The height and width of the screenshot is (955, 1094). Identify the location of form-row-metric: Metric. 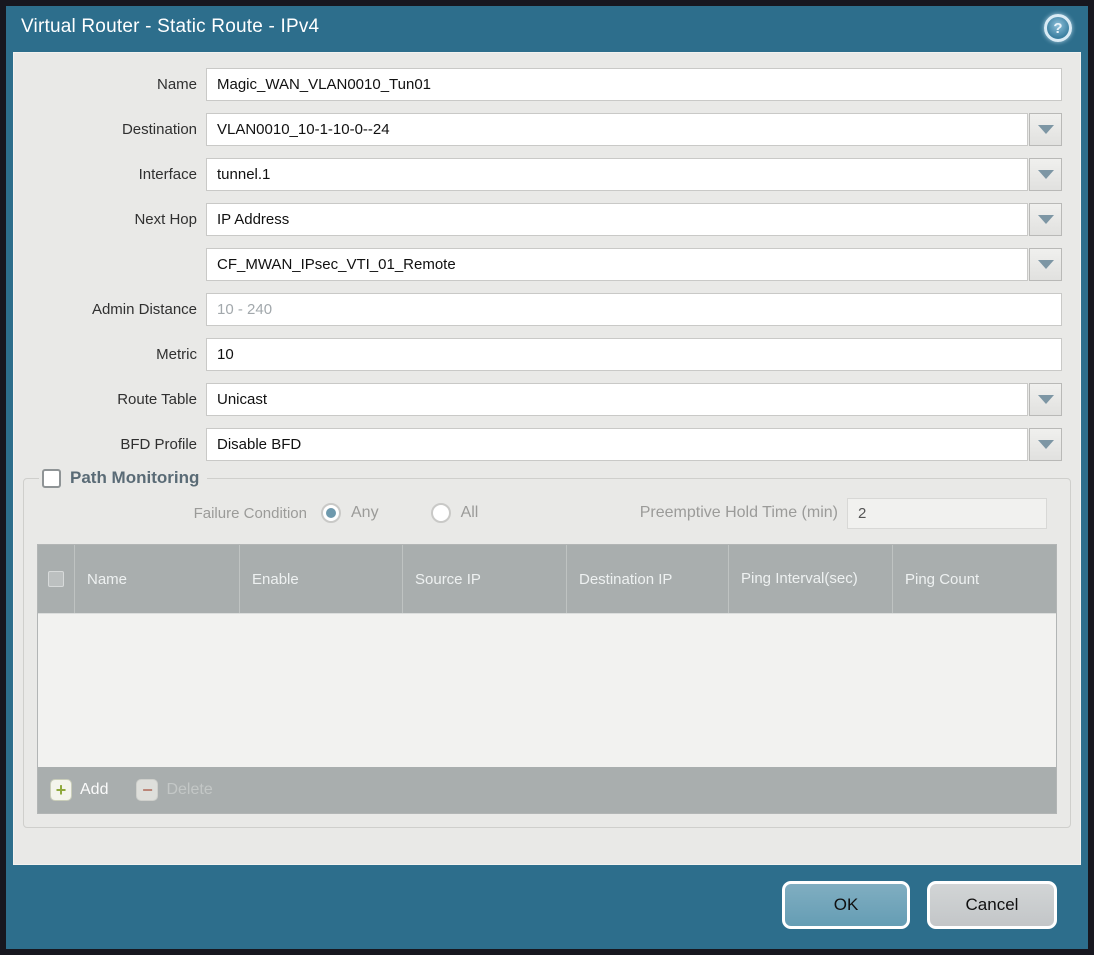
(547, 354).